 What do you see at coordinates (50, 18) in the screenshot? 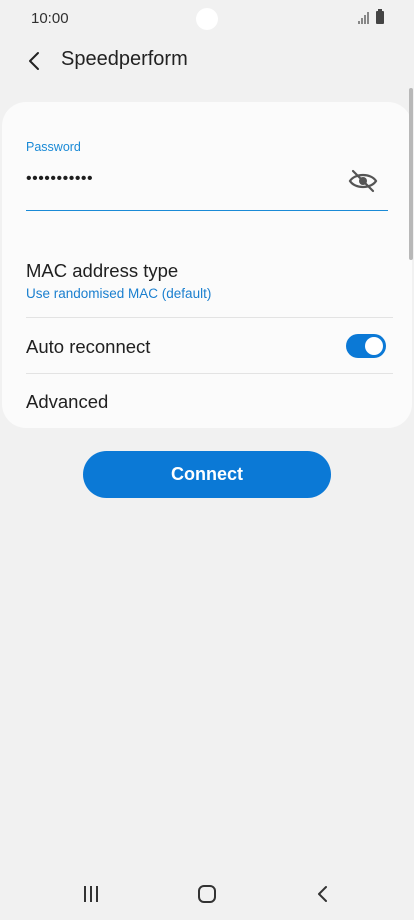
I see `status-time: 10:00` at bounding box center [50, 18].